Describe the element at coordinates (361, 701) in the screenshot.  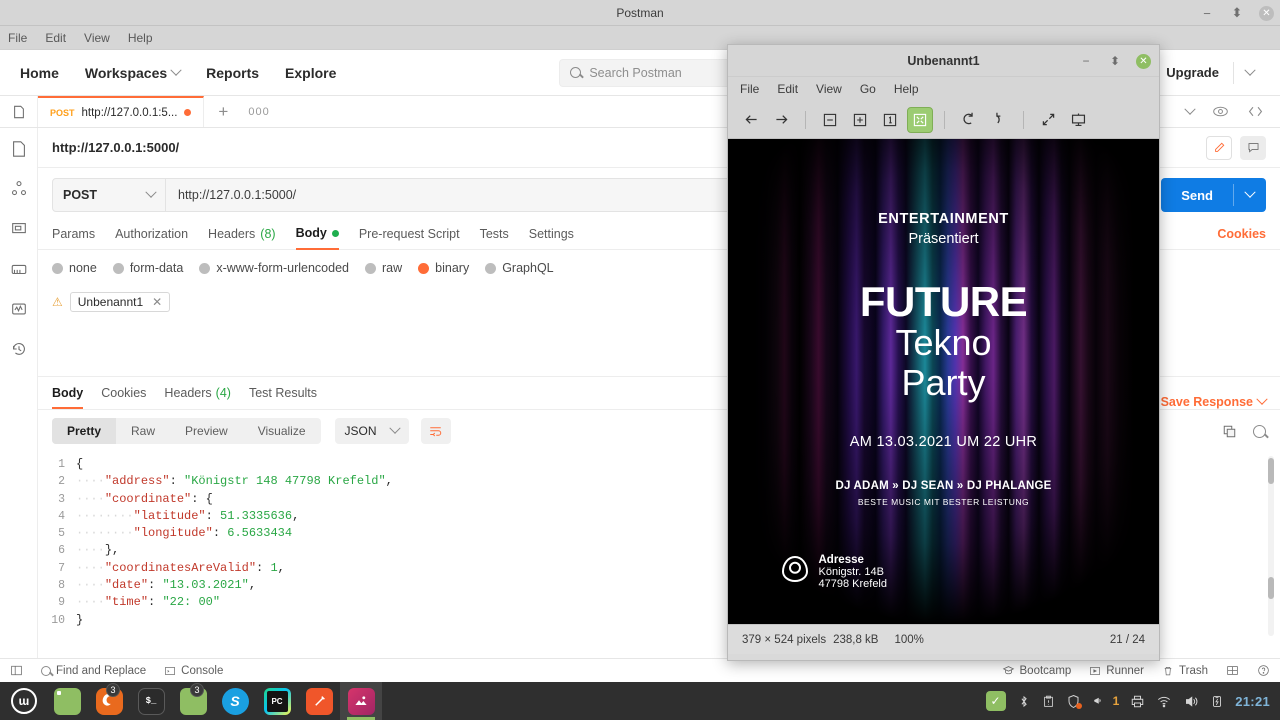
I see `taskbar-item-image-viewer` at that location.